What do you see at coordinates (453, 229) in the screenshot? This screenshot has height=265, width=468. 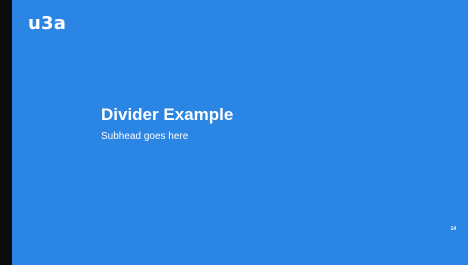 I see `page-number: 14` at bounding box center [453, 229].